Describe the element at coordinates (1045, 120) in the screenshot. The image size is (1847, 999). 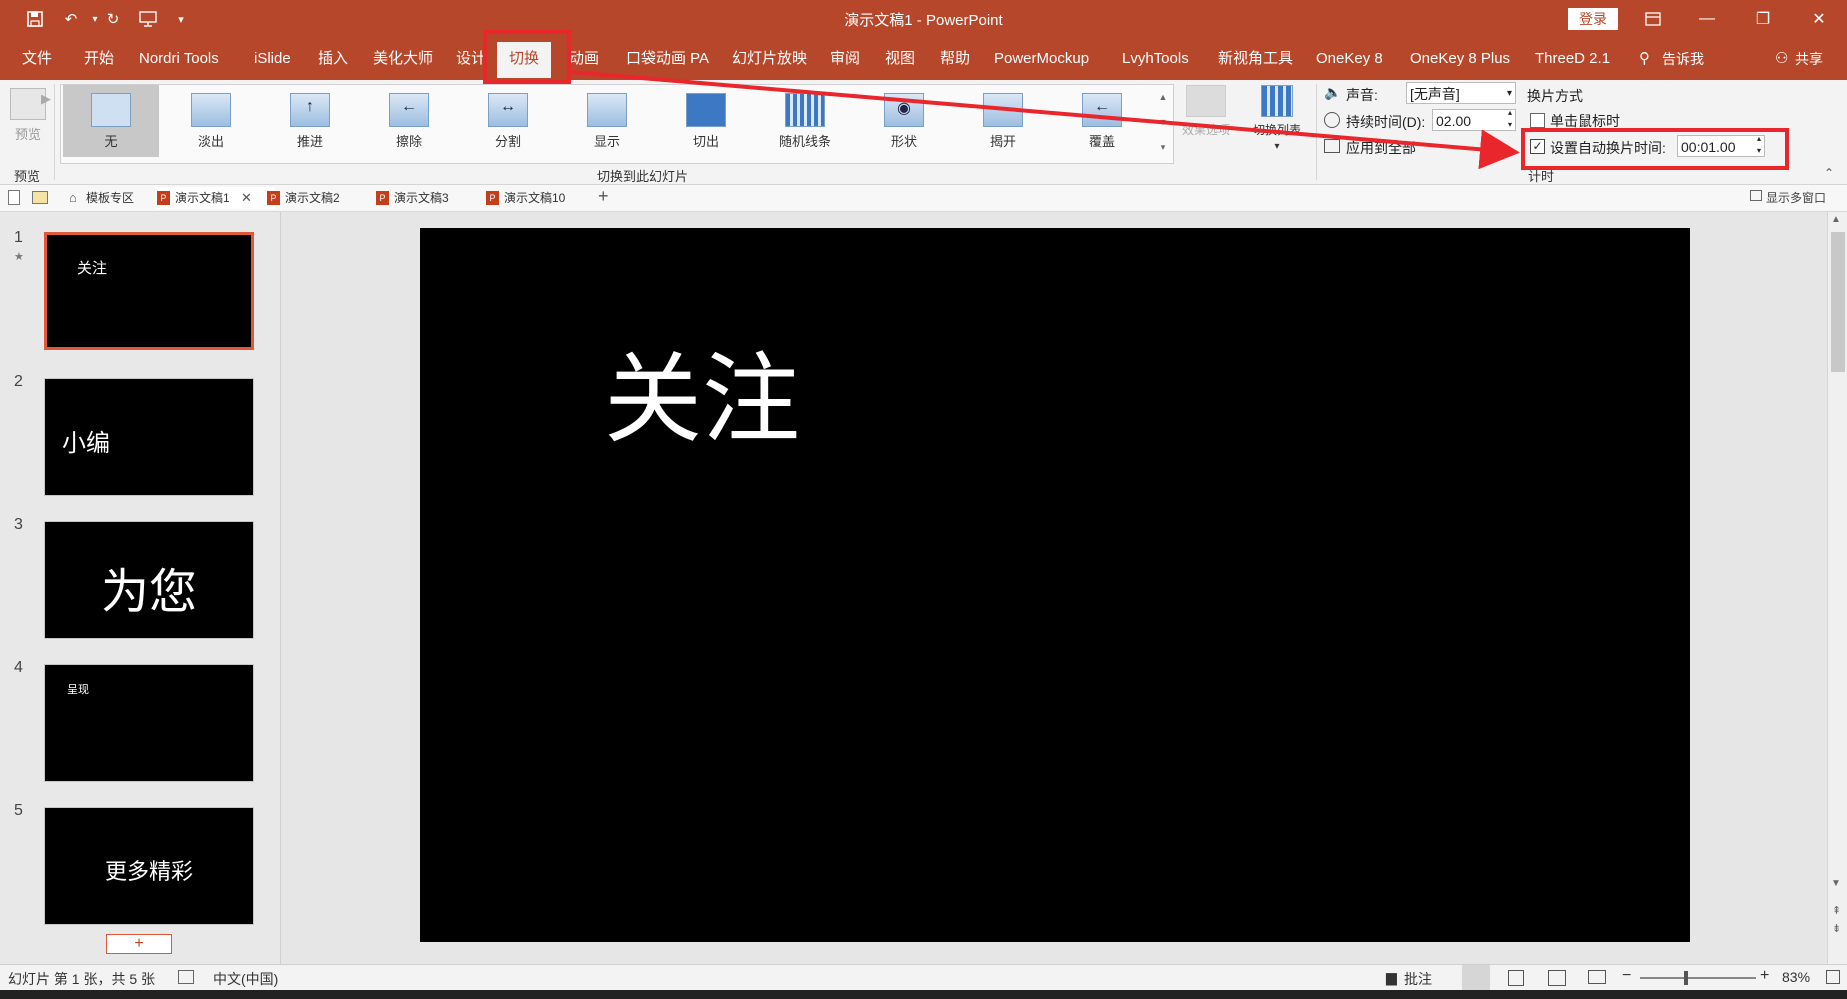
I see `annotation-arrow` at that location.